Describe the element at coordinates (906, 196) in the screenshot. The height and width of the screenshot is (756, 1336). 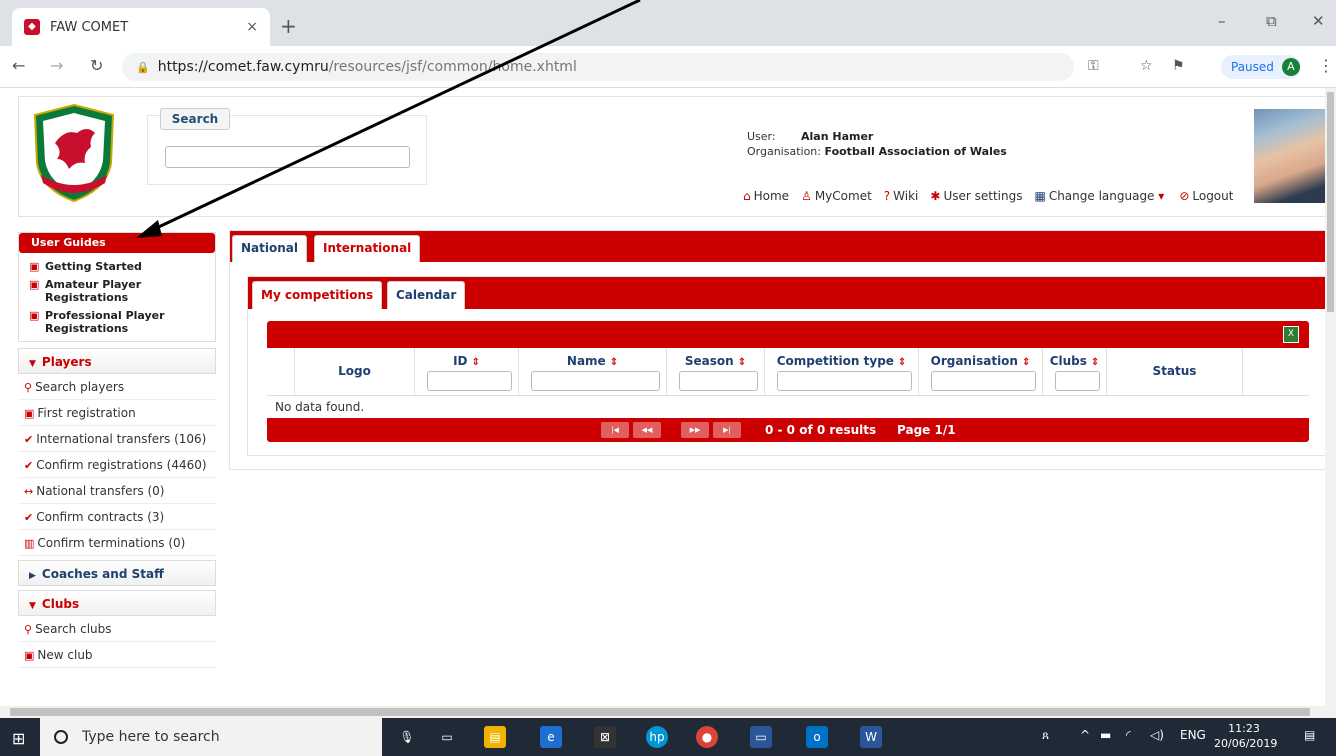
I see `wiki-label: Wiki` at that location.